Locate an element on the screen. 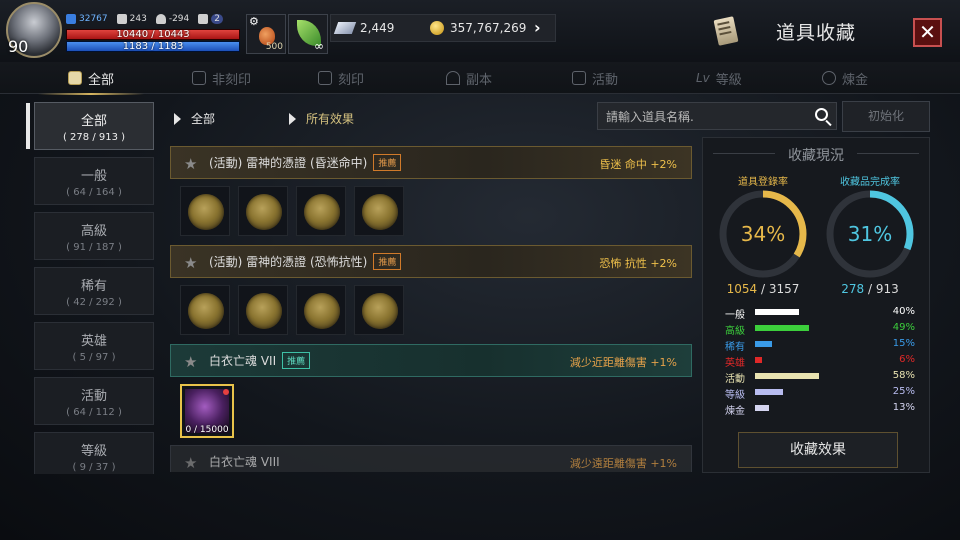 The width and height of the screenshot is (960, 540). power-icon is located at coordinates (71, 19).